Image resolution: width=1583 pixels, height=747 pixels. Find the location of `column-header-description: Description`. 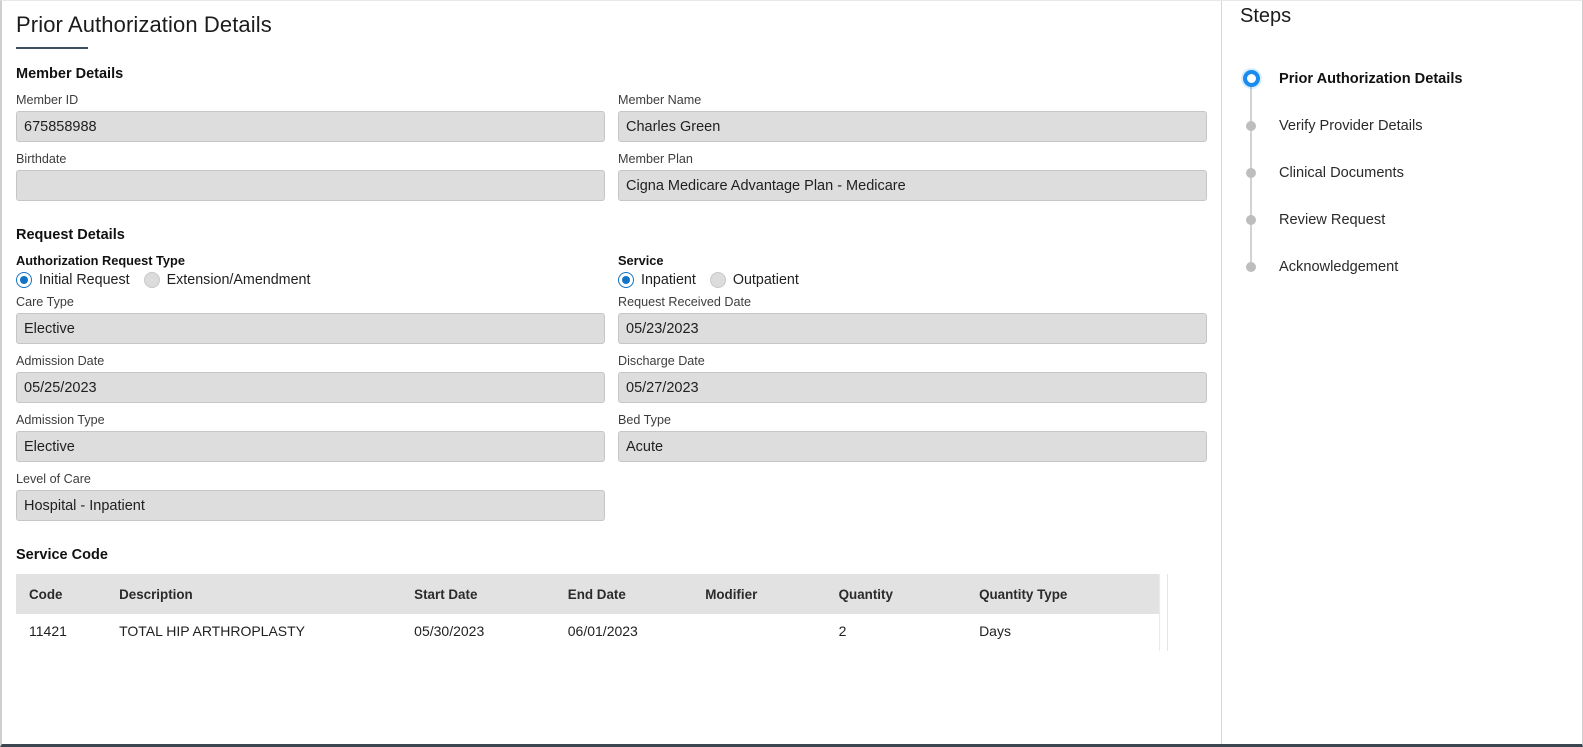

column-header-description: Description is located at coordinates (267, 594).